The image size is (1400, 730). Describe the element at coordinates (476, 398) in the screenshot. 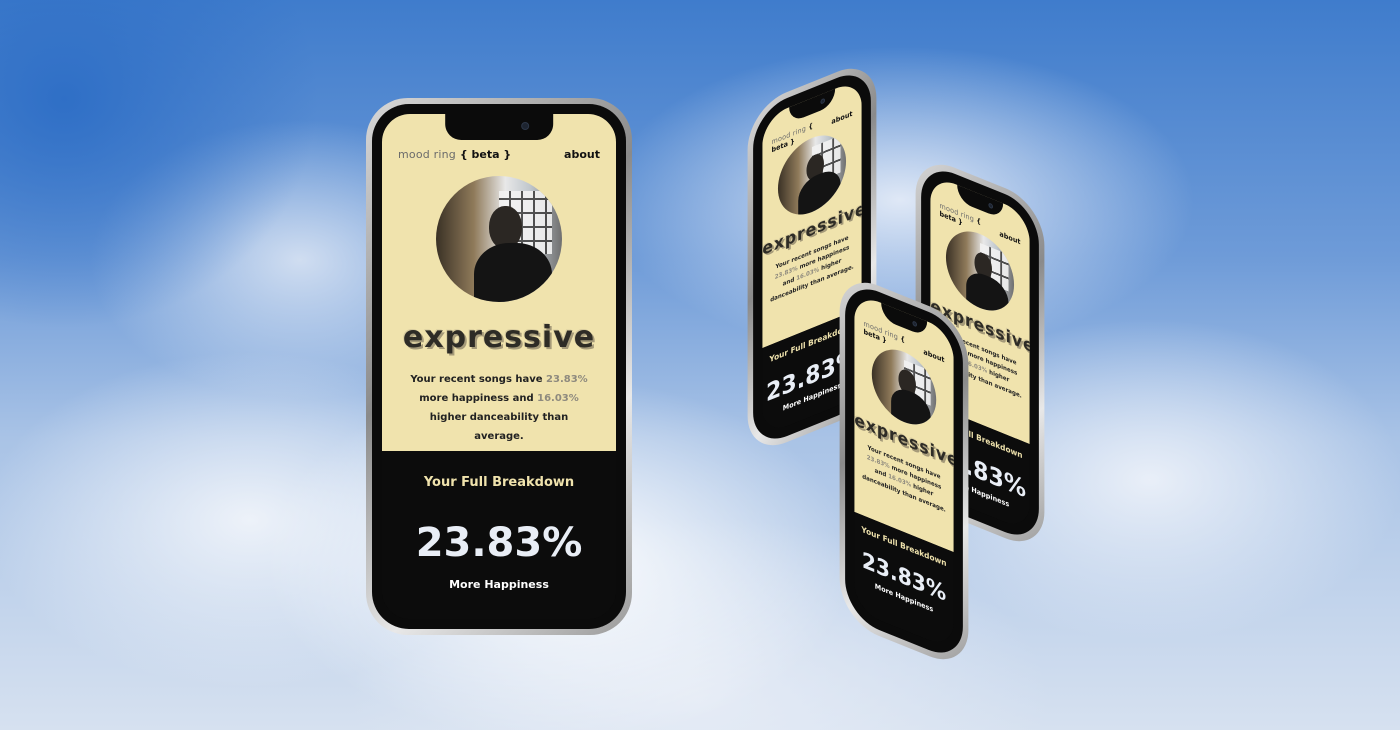

I see `summary-mid: more happiness and` at that location.